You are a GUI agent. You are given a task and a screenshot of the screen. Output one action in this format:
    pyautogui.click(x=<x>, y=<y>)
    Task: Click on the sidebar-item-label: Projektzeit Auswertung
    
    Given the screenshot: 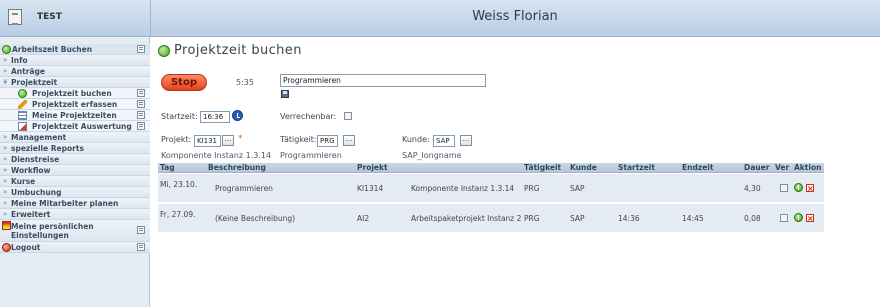 What is the action you would take?
    pyautogui.click(x=82, y=126)
    